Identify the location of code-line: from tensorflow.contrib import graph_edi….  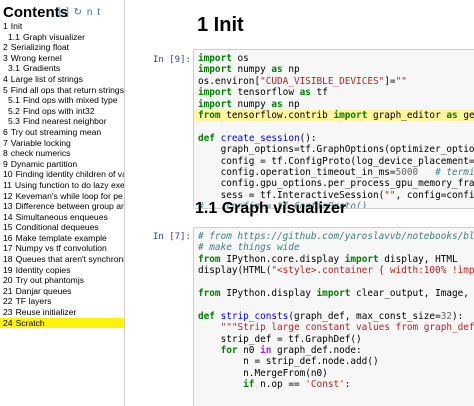
(334, 115).